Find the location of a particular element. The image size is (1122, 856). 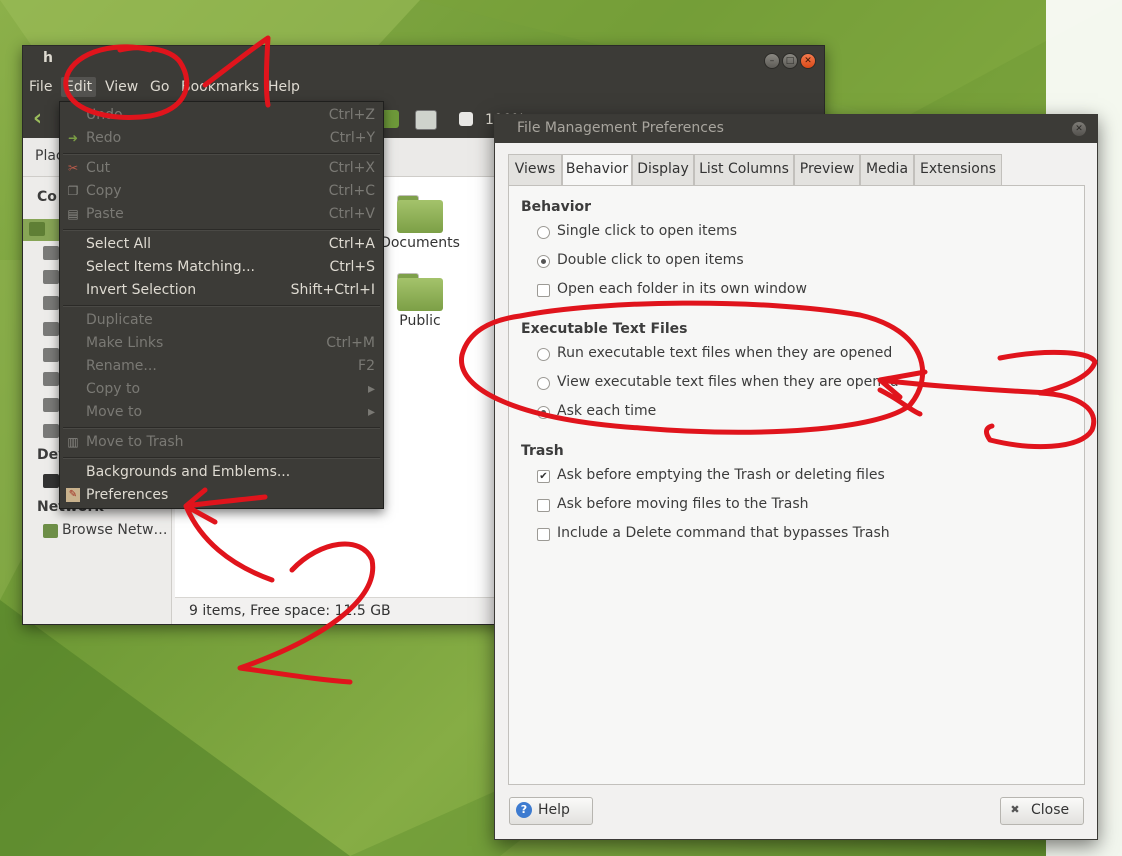

menu-item-accel: Ctrl+A is located at coordinates (351, 244).